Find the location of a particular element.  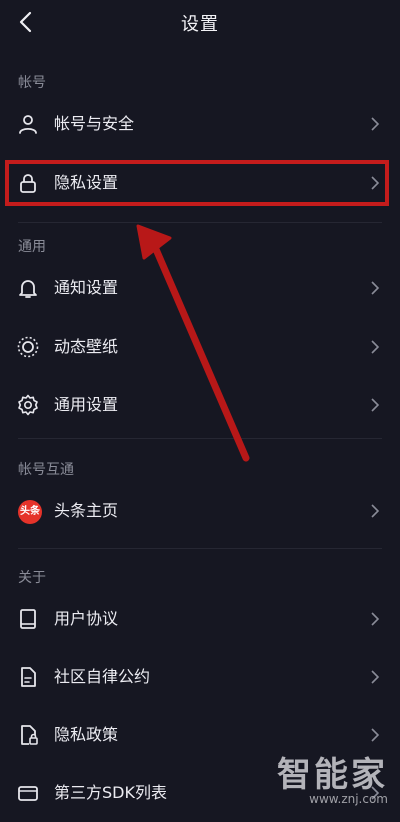

row-user-agreement: 用户协议 is located at coordinates (200, 619).